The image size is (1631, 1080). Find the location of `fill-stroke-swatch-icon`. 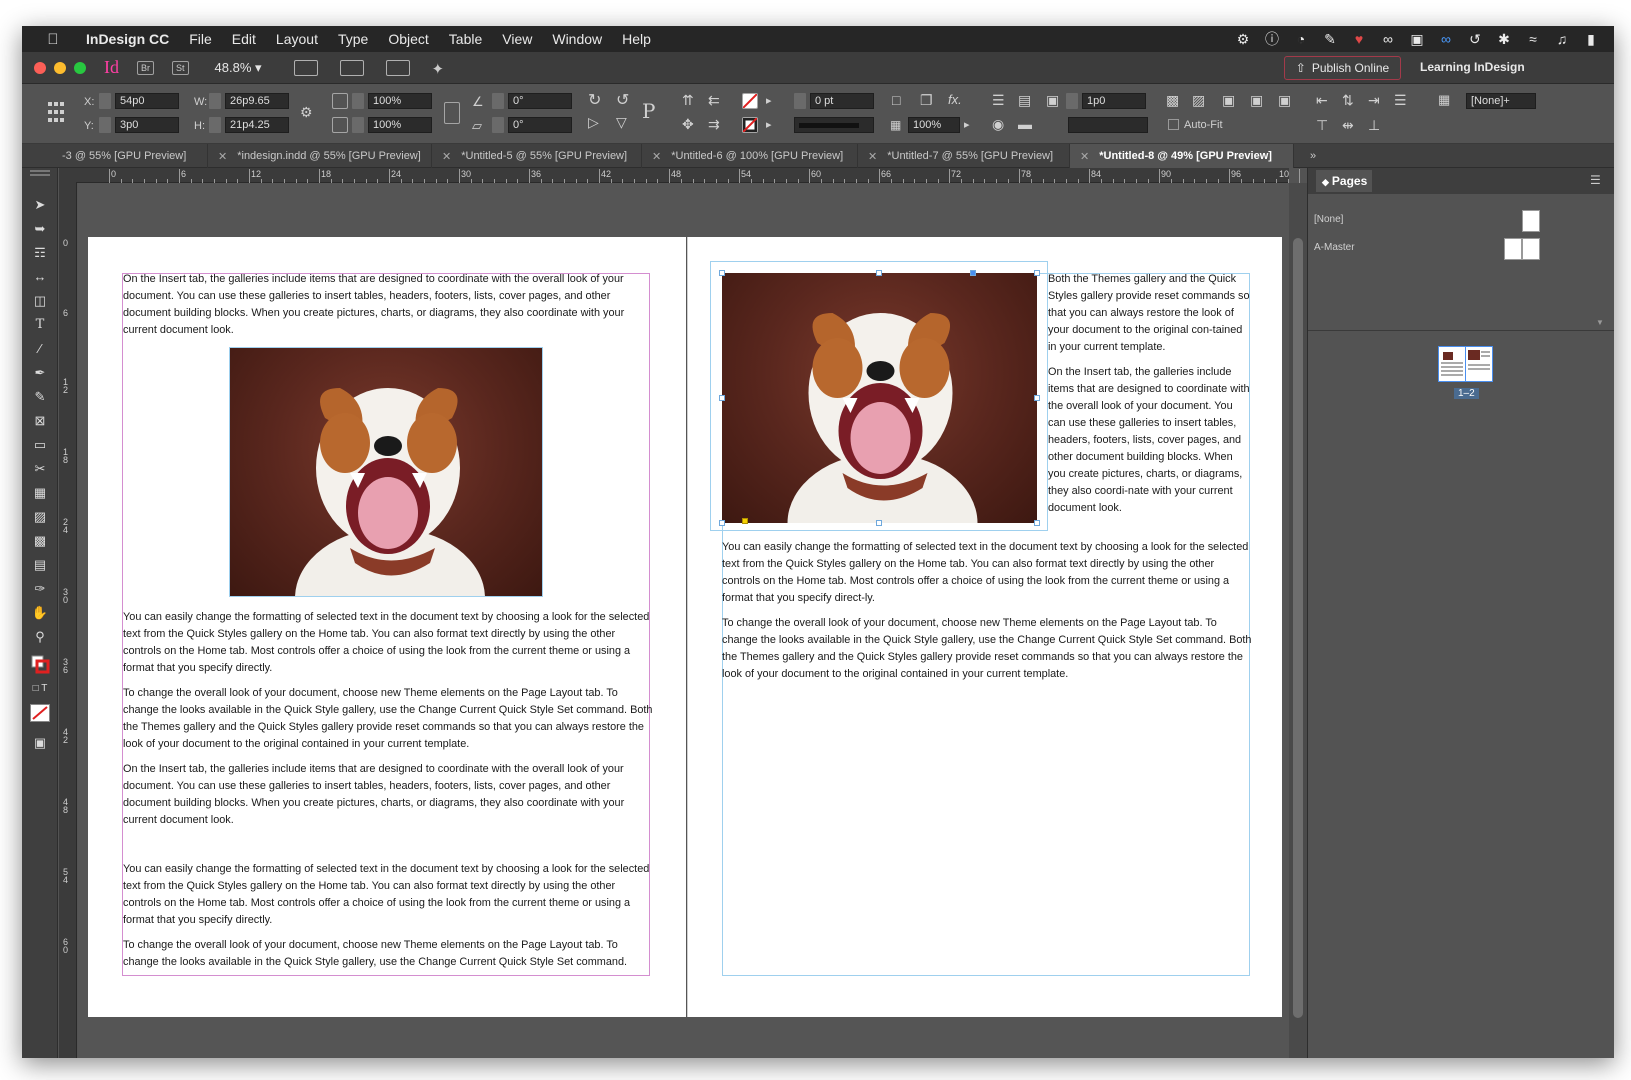

fill-stroke-swatch-icon is located at coordinates (40, 664).